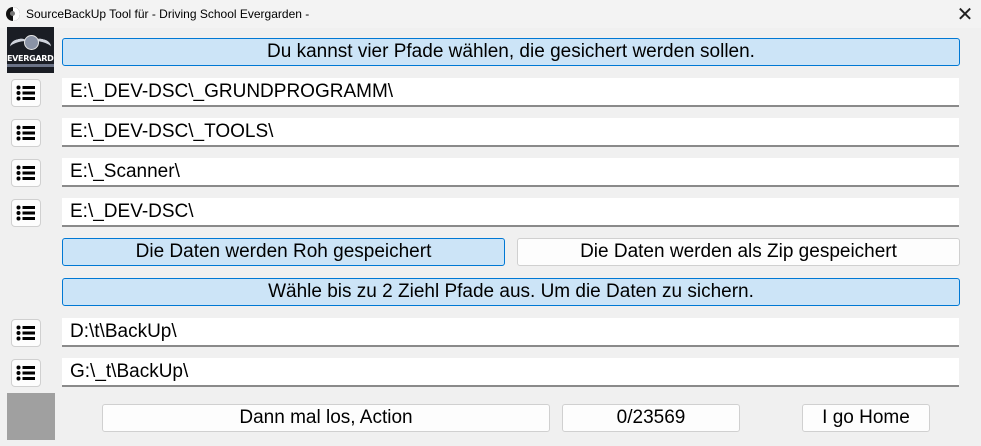 The height and width of the screenshot is (446, 981). What do you see at coordinates (30, 65) in the screenshot?
I see `logo-underline` at bounding box center [30, 65].